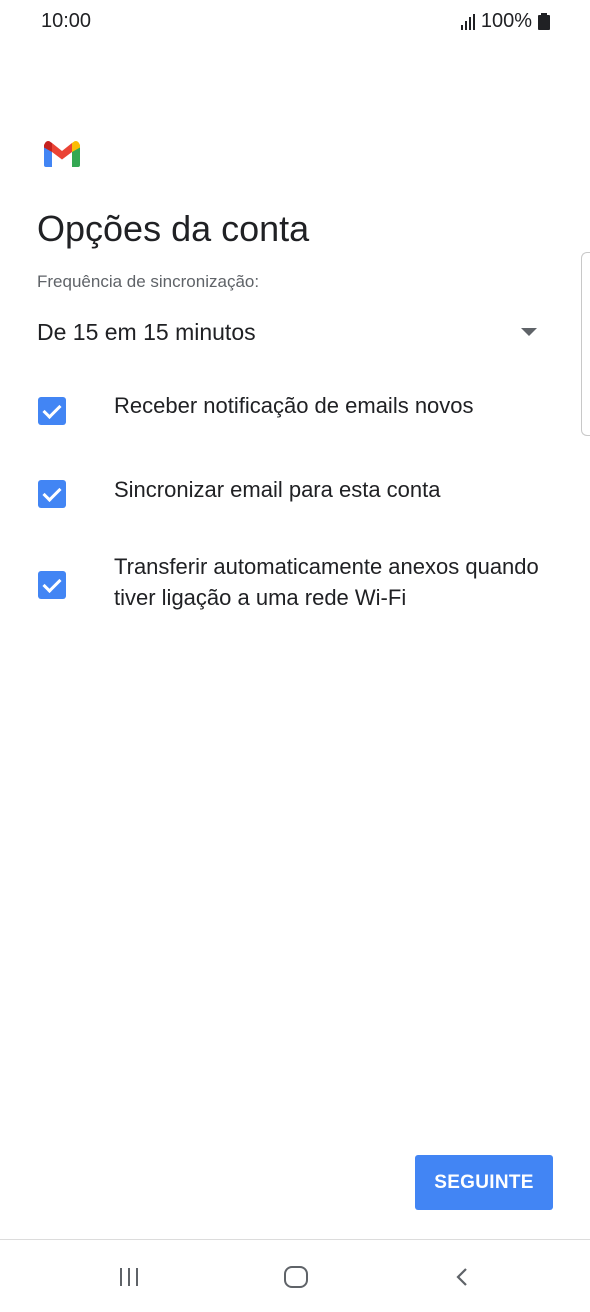 The width and height of the screenshot is (590, 1312). I want to click on page-title: Opções da conta, so click(173, 228).